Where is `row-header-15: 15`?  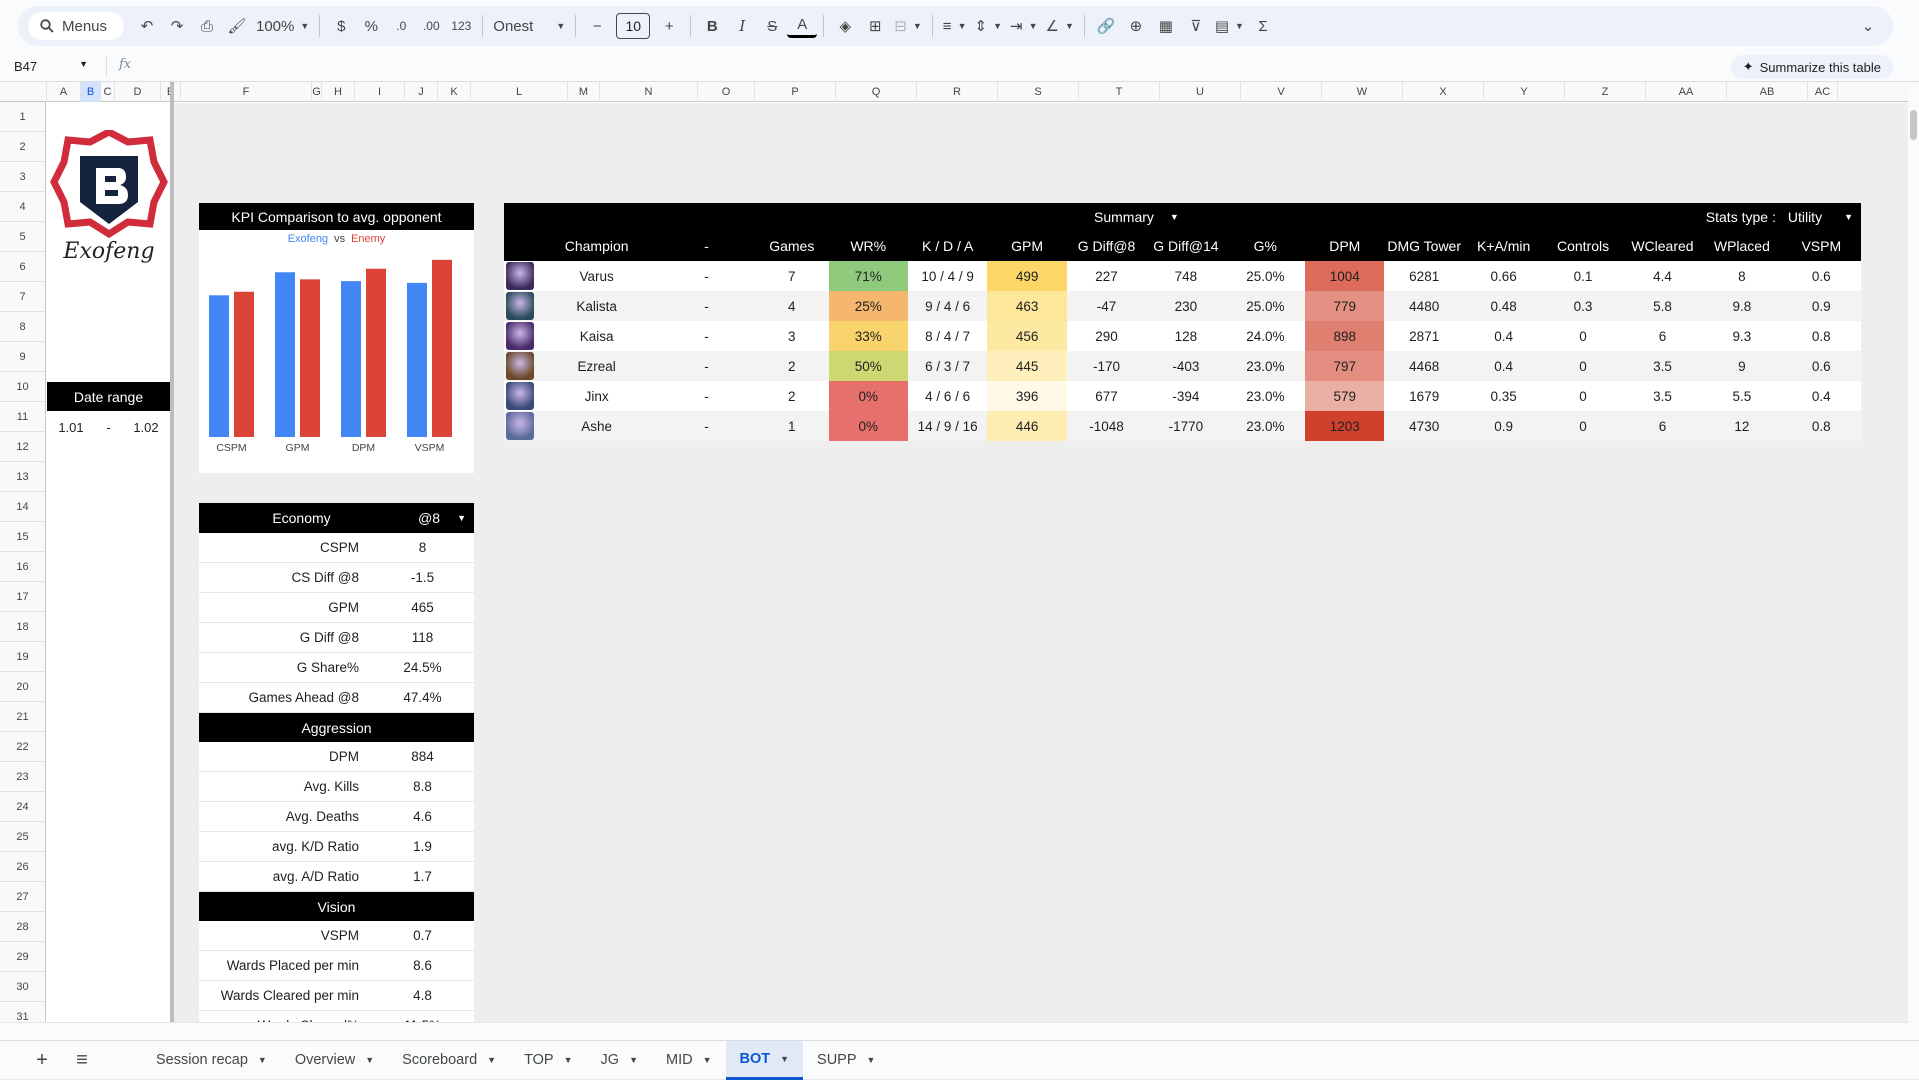
row-header-15: 15 is located at coordinates (22, 537).